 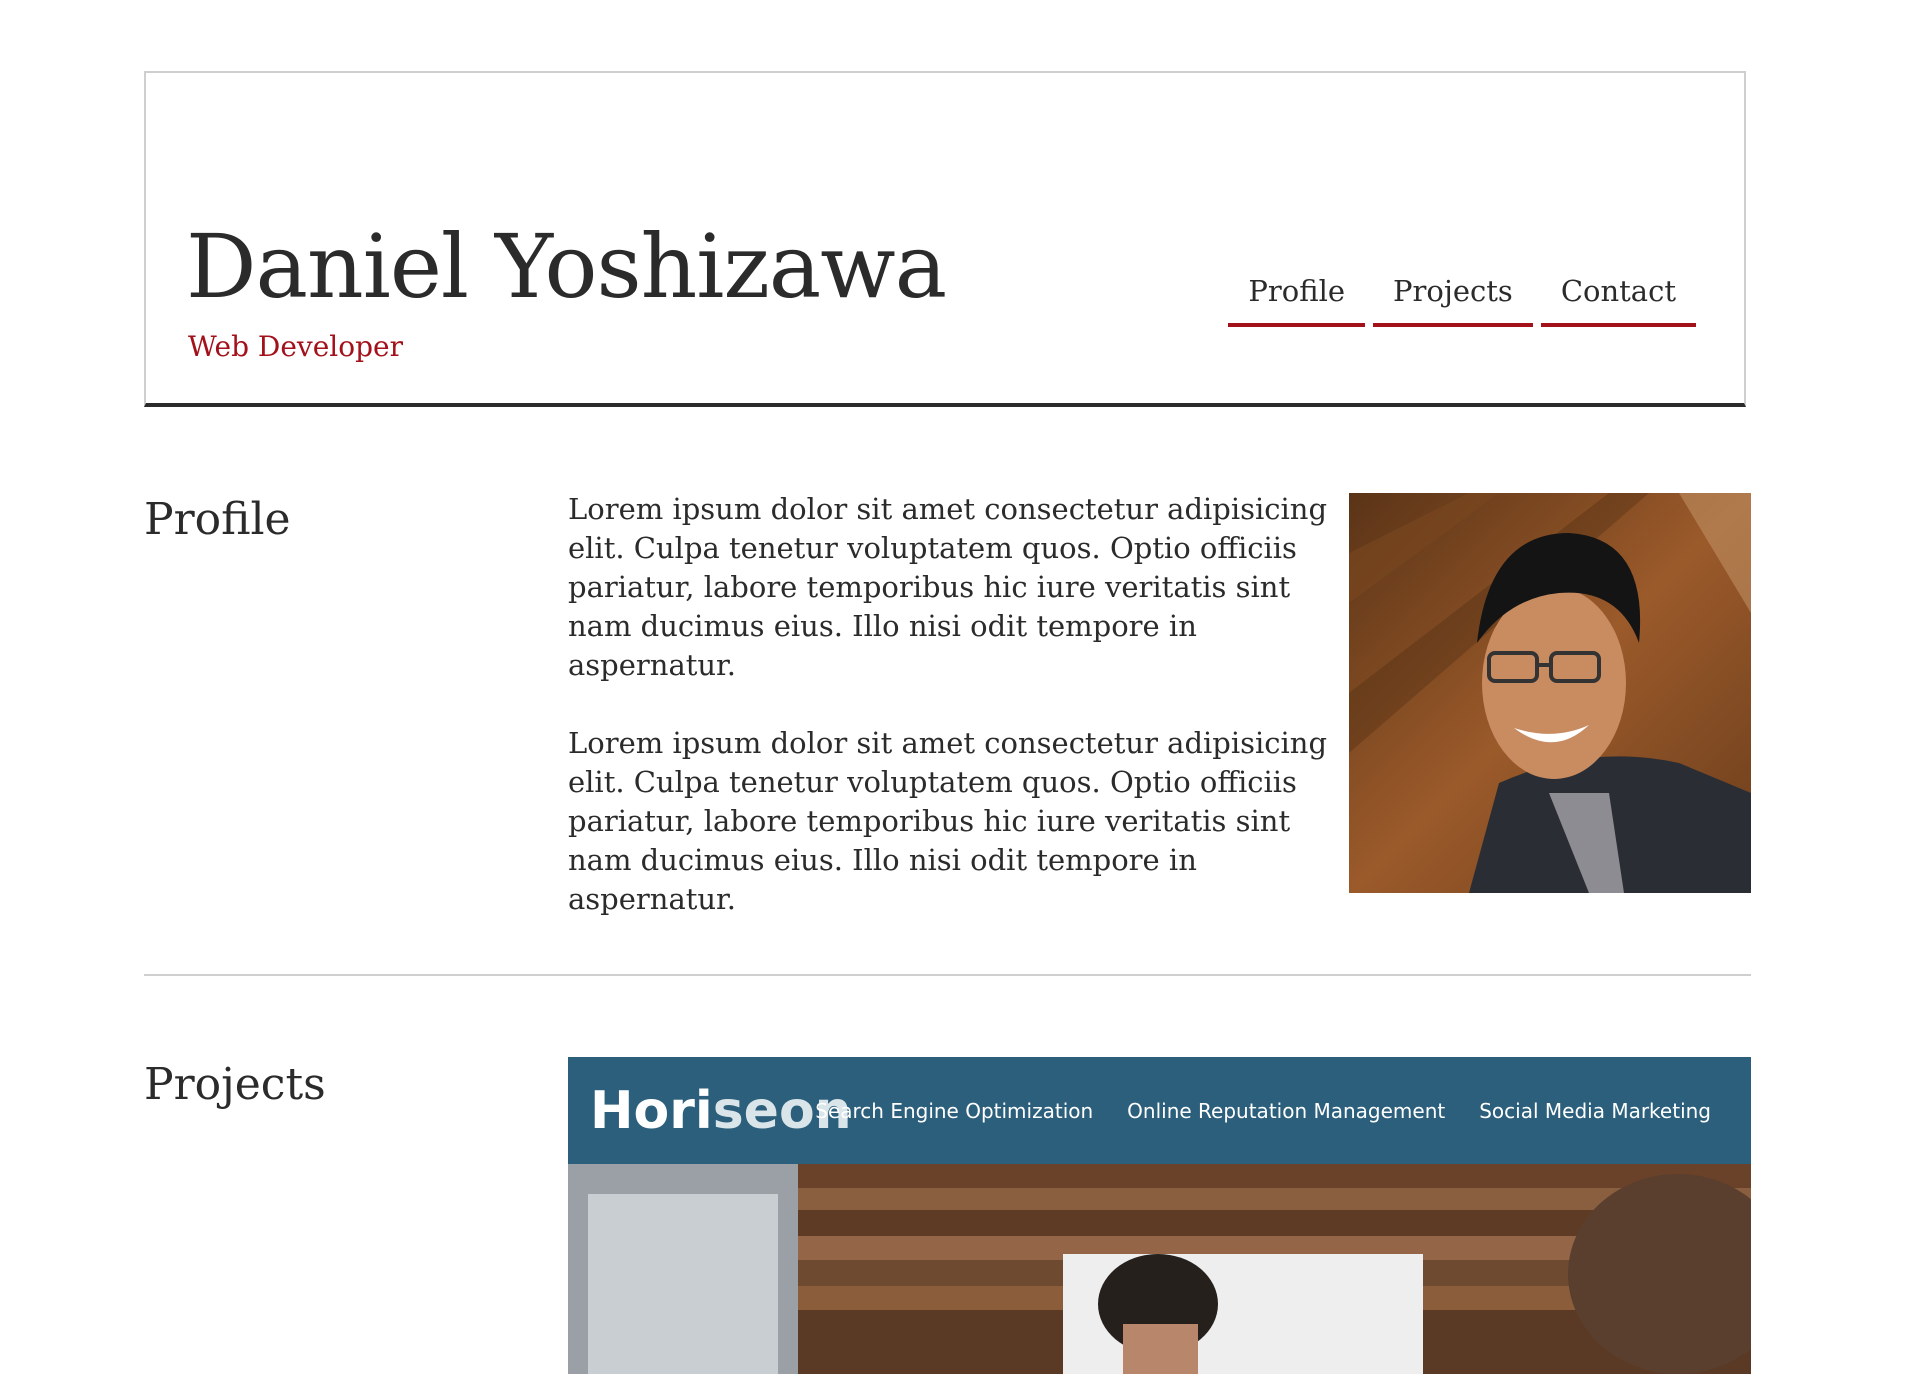 I want to click on main-nav: Profile Projects Contact, so click(x=1462, y=300).